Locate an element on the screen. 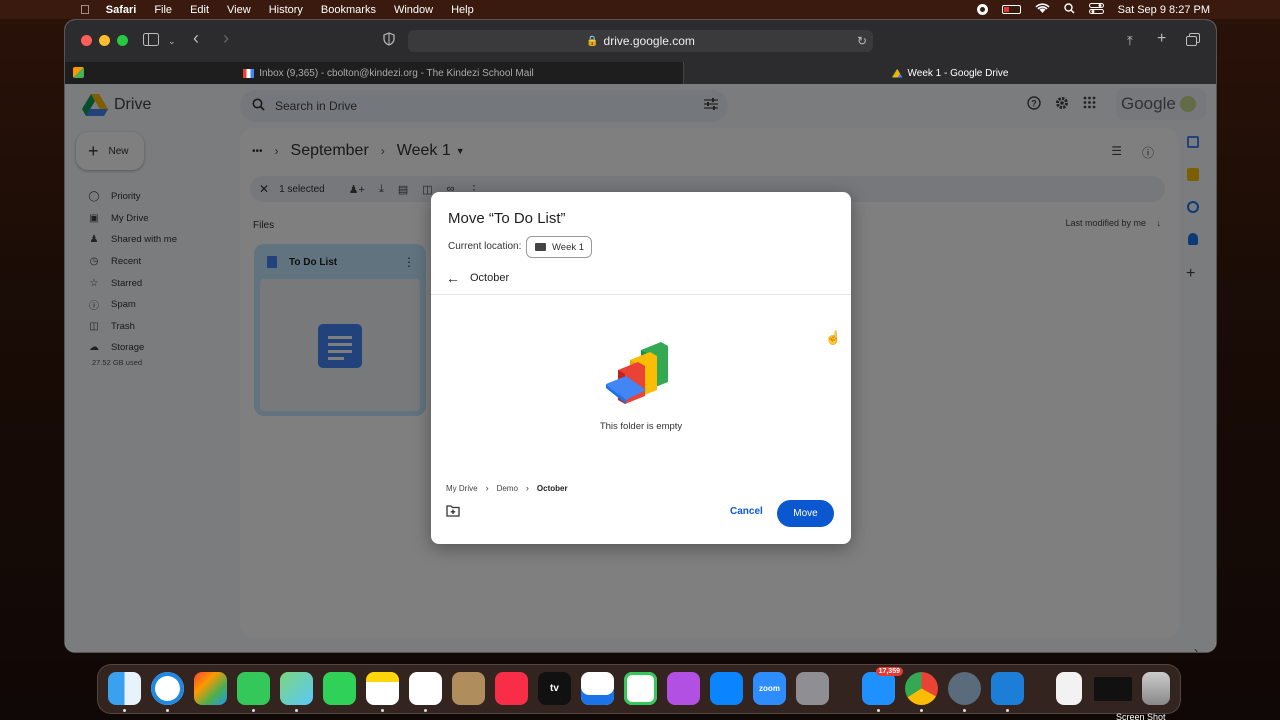  dock-mail-icon: 17,359 is located at coordinates (882, 686).